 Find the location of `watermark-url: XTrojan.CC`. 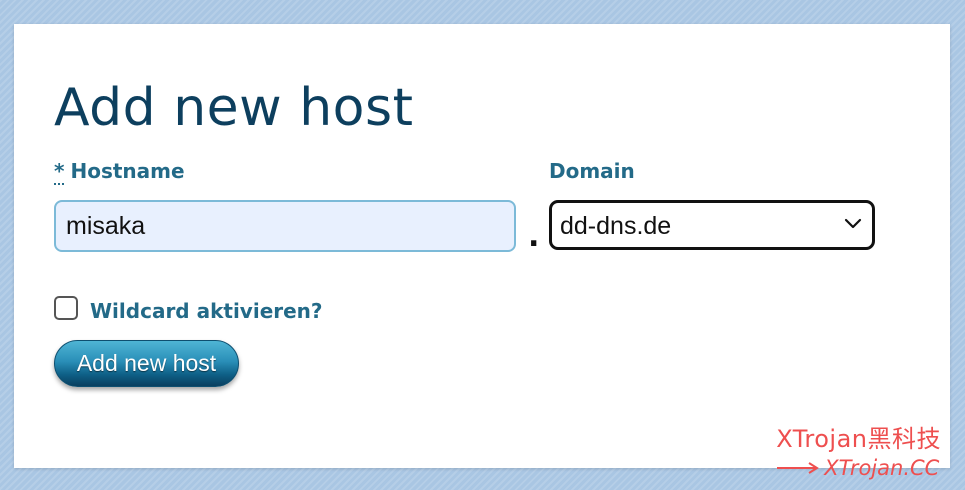

watermark-url: XTrojan.CC is located at coordinates (882, 468).